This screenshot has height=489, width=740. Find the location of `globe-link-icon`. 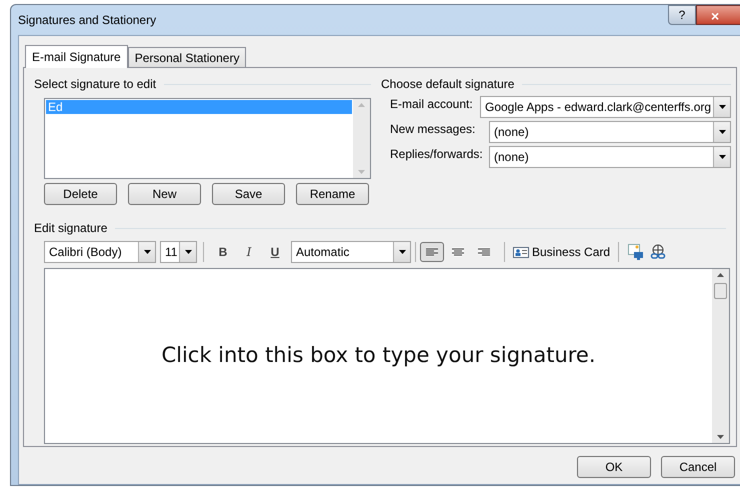

globe-link-icon is located at coordinates (658, 252).